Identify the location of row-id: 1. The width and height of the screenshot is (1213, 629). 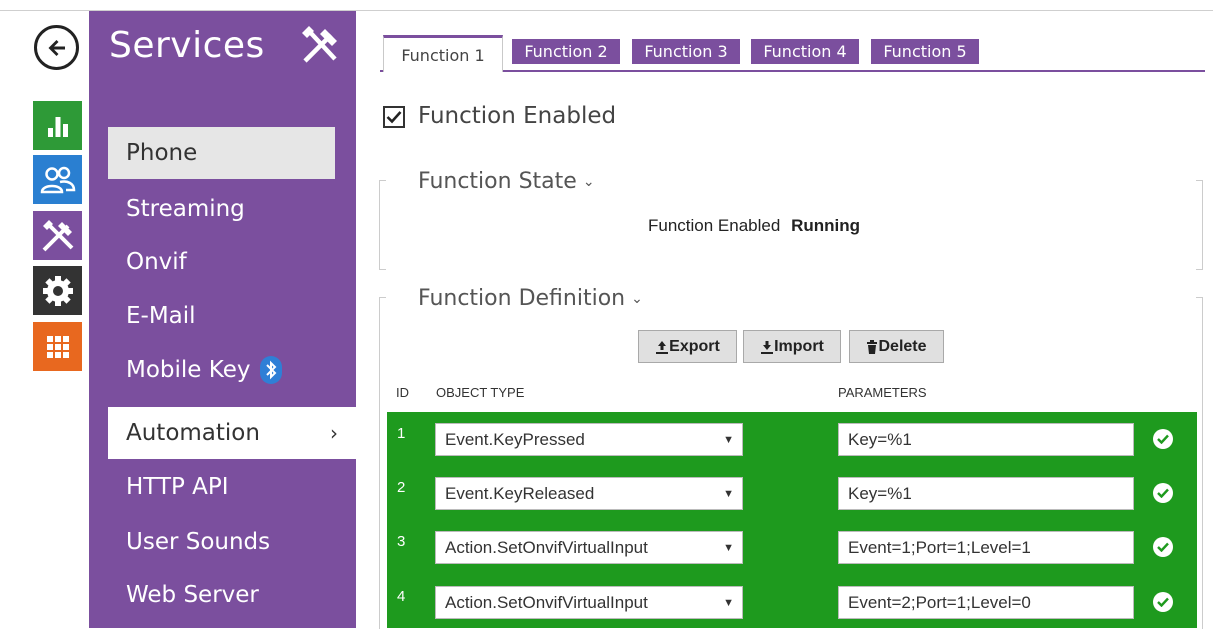
(401, 433).